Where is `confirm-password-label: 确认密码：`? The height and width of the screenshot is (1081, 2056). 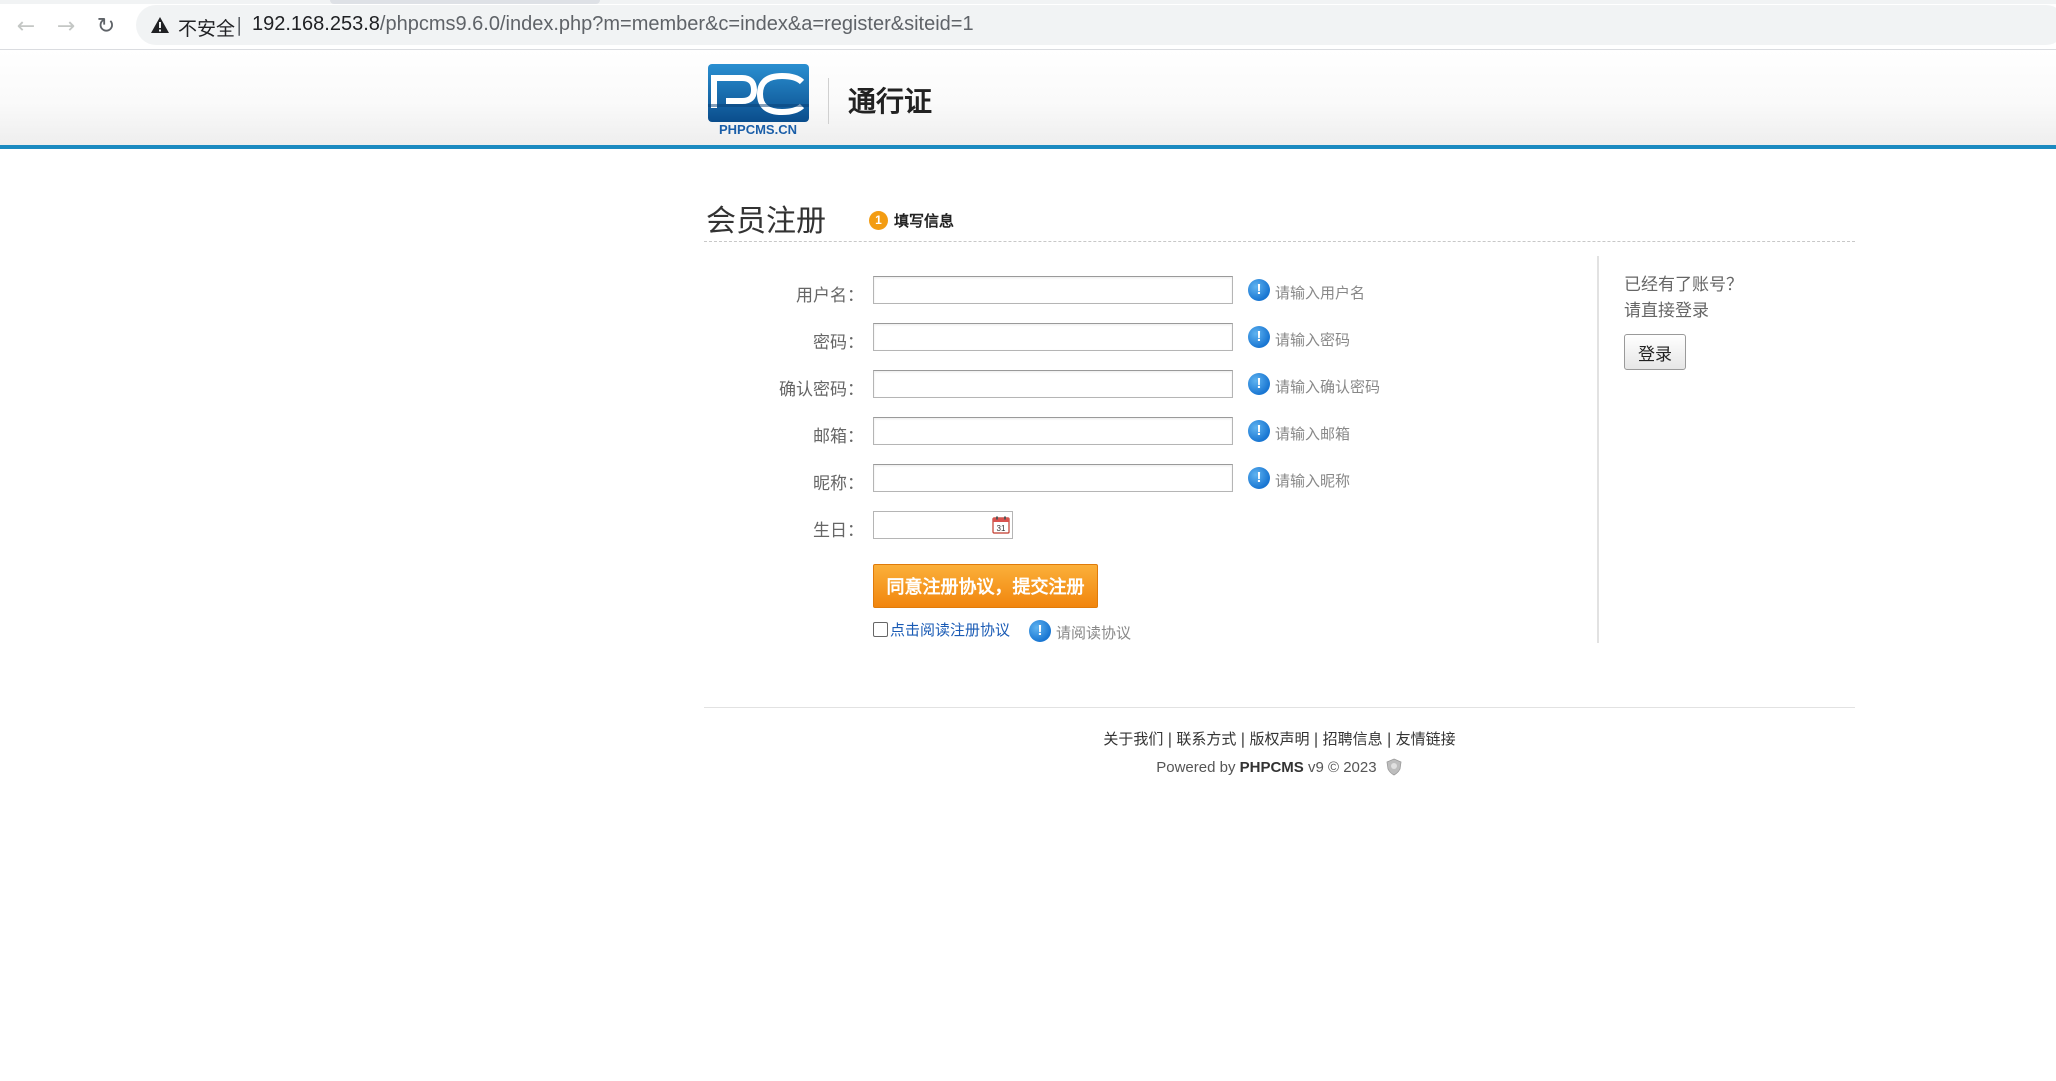
confirm-password-label: 确认密码： is located at coordinates (821, 390).